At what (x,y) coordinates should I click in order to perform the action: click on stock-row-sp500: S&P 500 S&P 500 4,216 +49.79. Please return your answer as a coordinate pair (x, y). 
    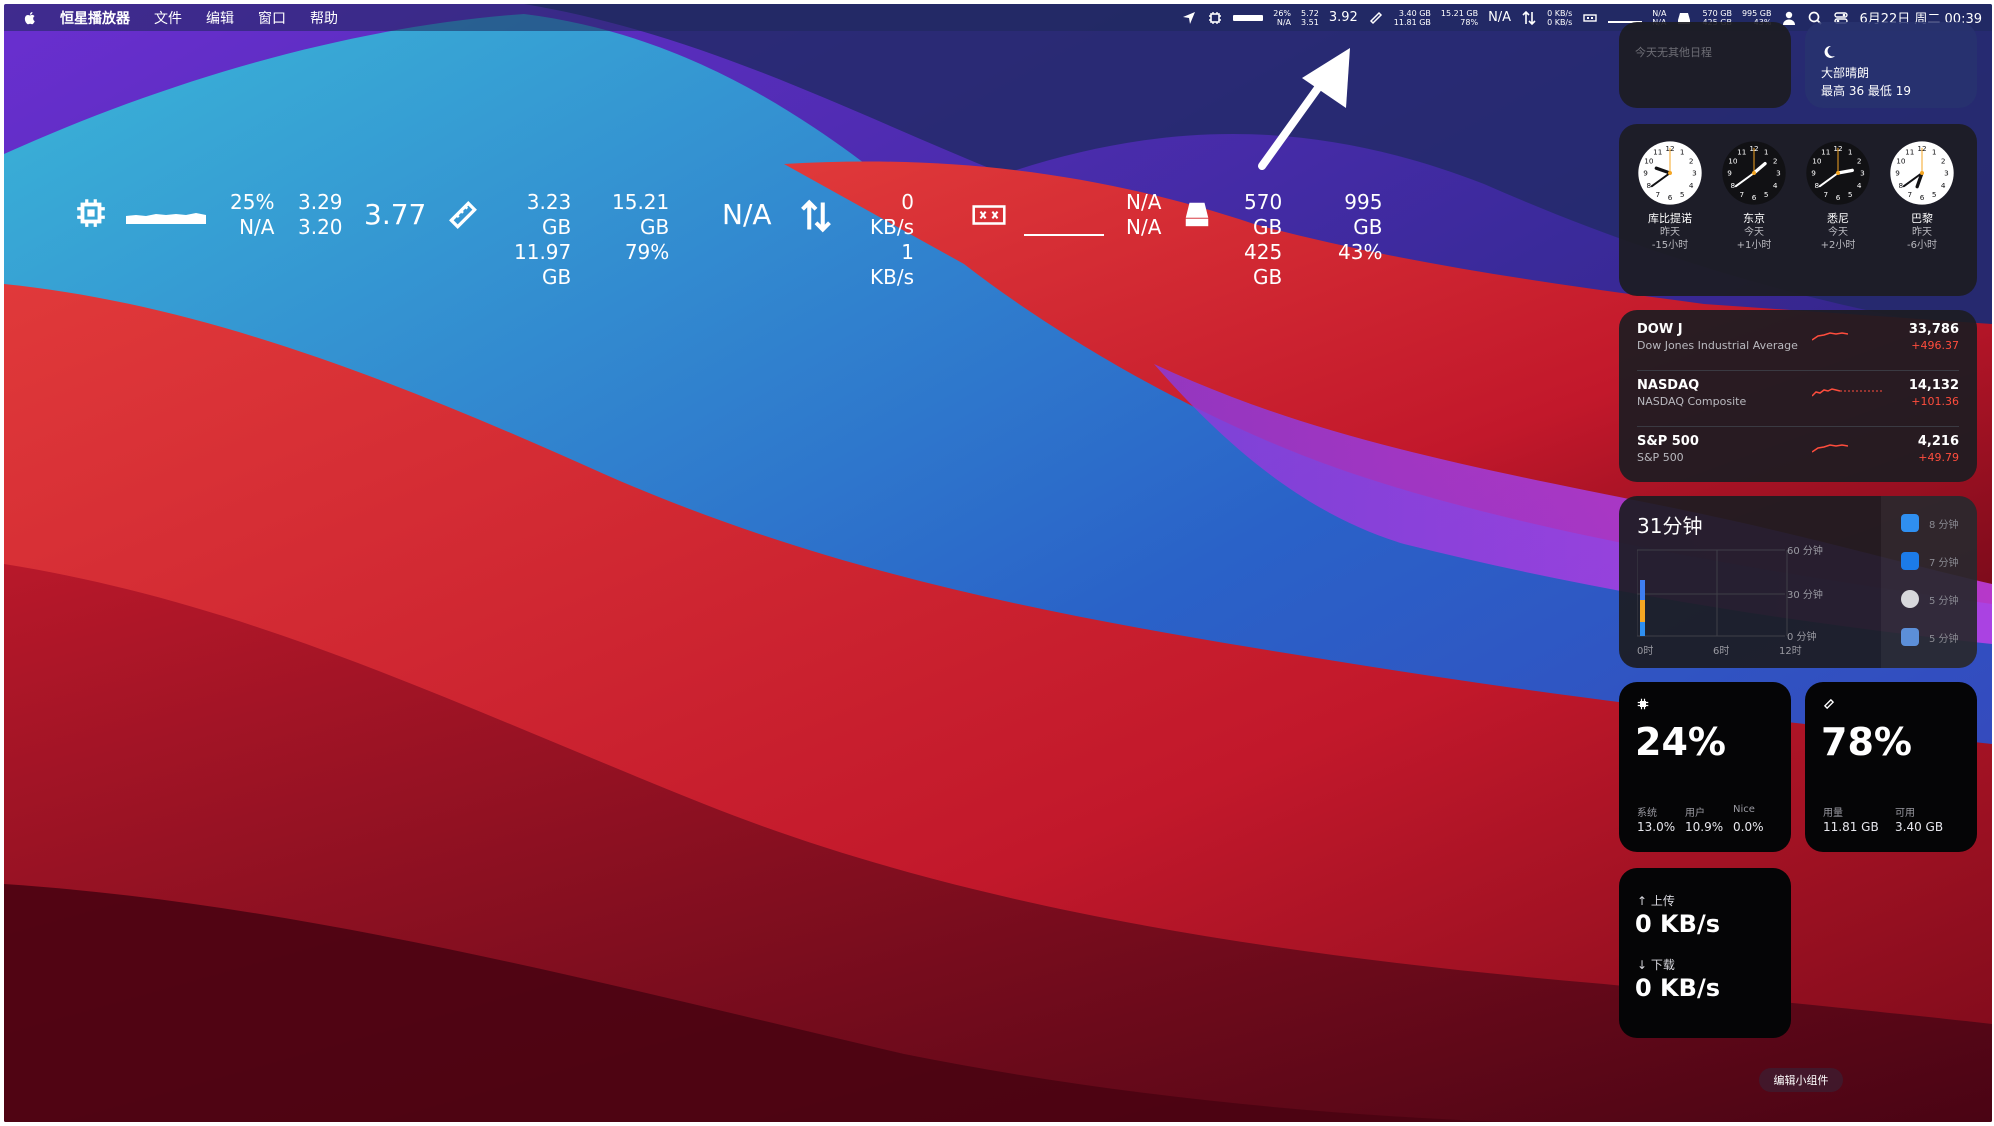
    Looking at the image, I should click on (1798, 454).